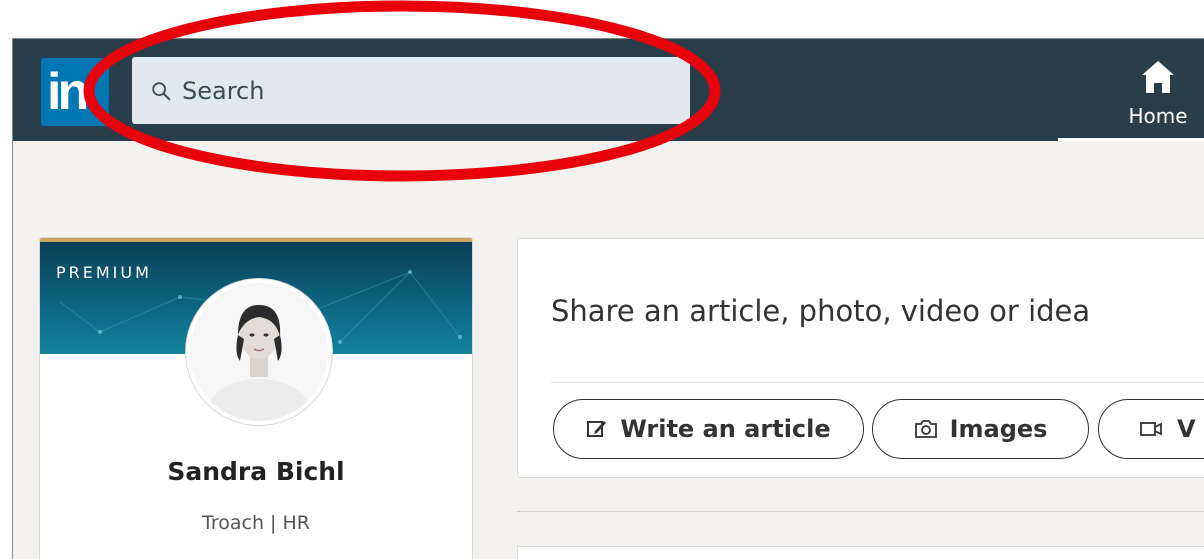  I want to click on profile-photo, so click(259, 352).